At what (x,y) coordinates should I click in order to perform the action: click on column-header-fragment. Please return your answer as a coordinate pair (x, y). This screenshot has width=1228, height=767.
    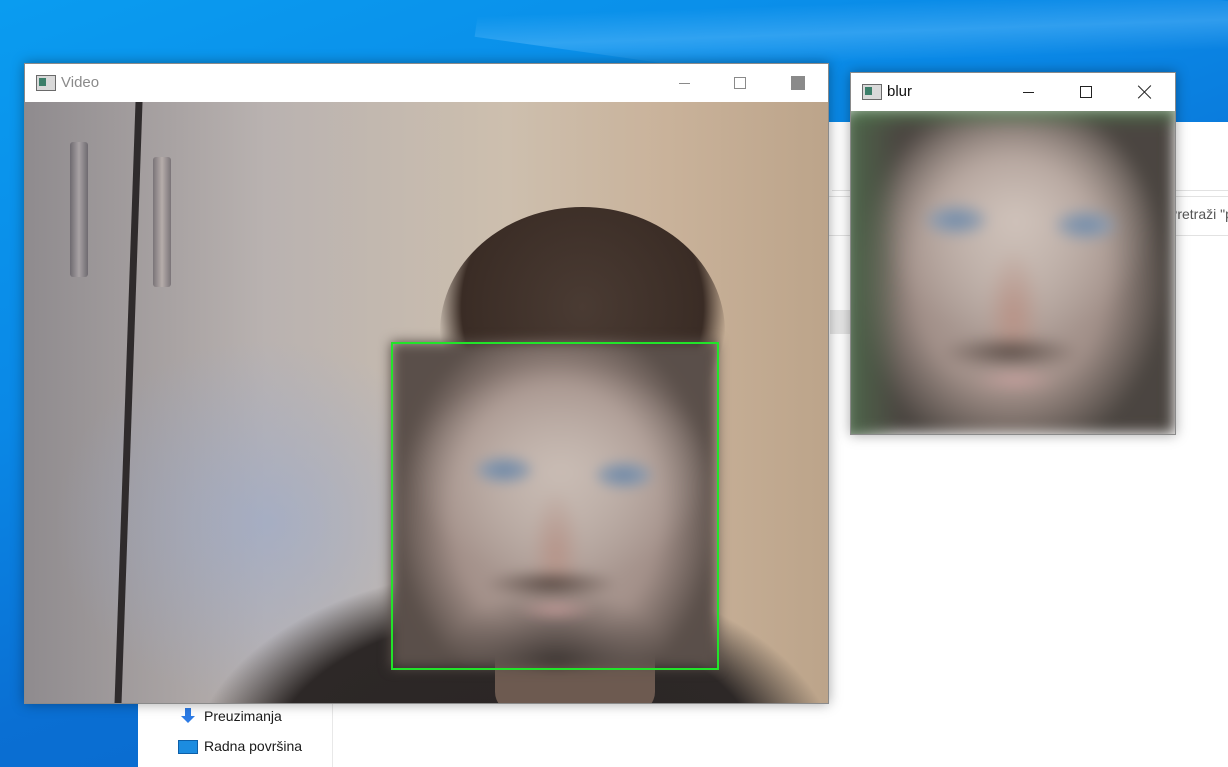
    Looking at the image, I should click on (841, 322).